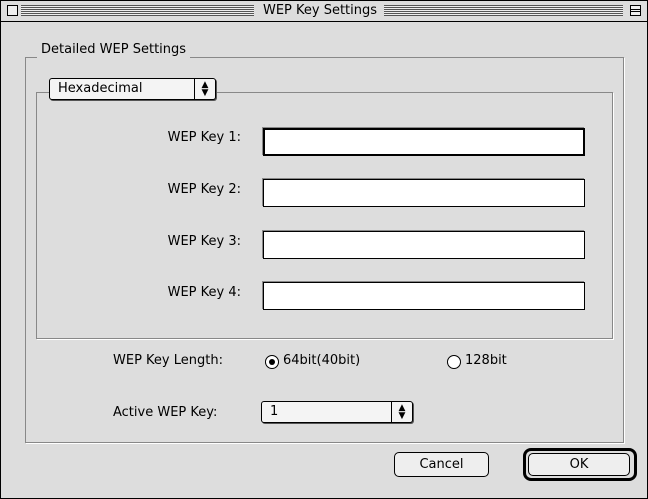 This screenshot has height=499, width=648. I want to click on title-bar: WEP Key Settings, so click(324, 11).